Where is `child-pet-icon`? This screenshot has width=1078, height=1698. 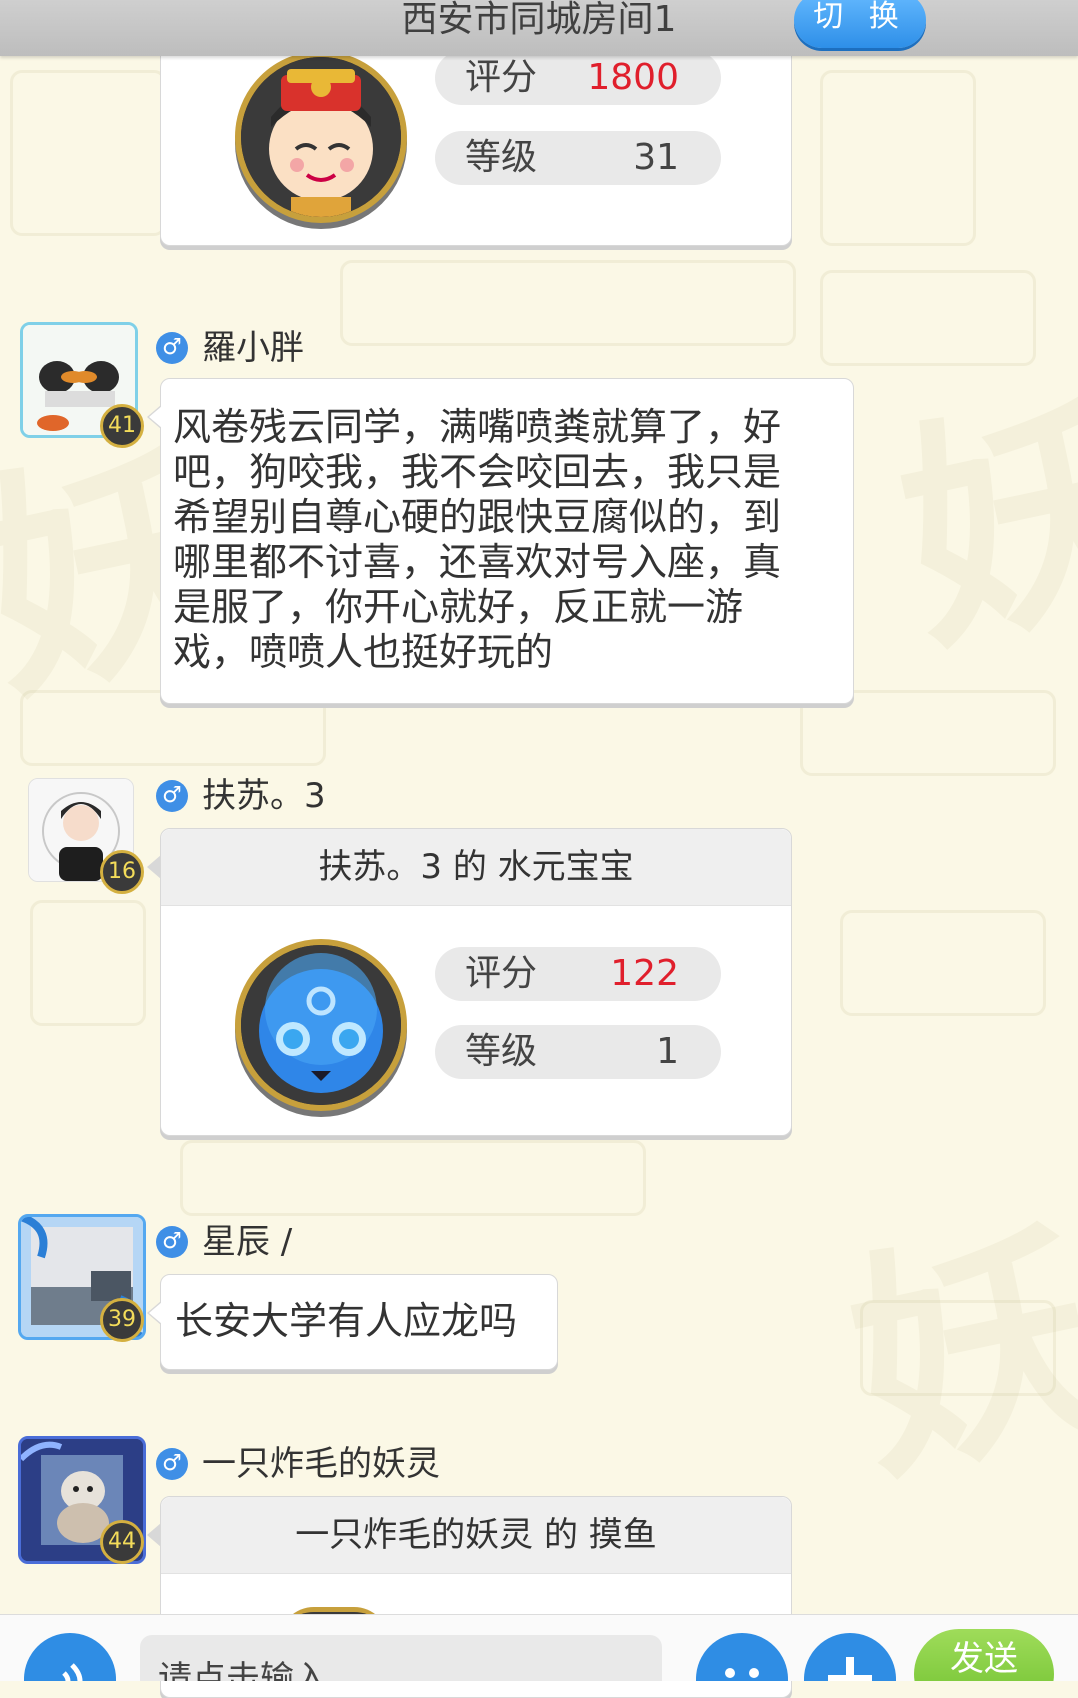 child-pet-icon is located at coordinates (321, 137).